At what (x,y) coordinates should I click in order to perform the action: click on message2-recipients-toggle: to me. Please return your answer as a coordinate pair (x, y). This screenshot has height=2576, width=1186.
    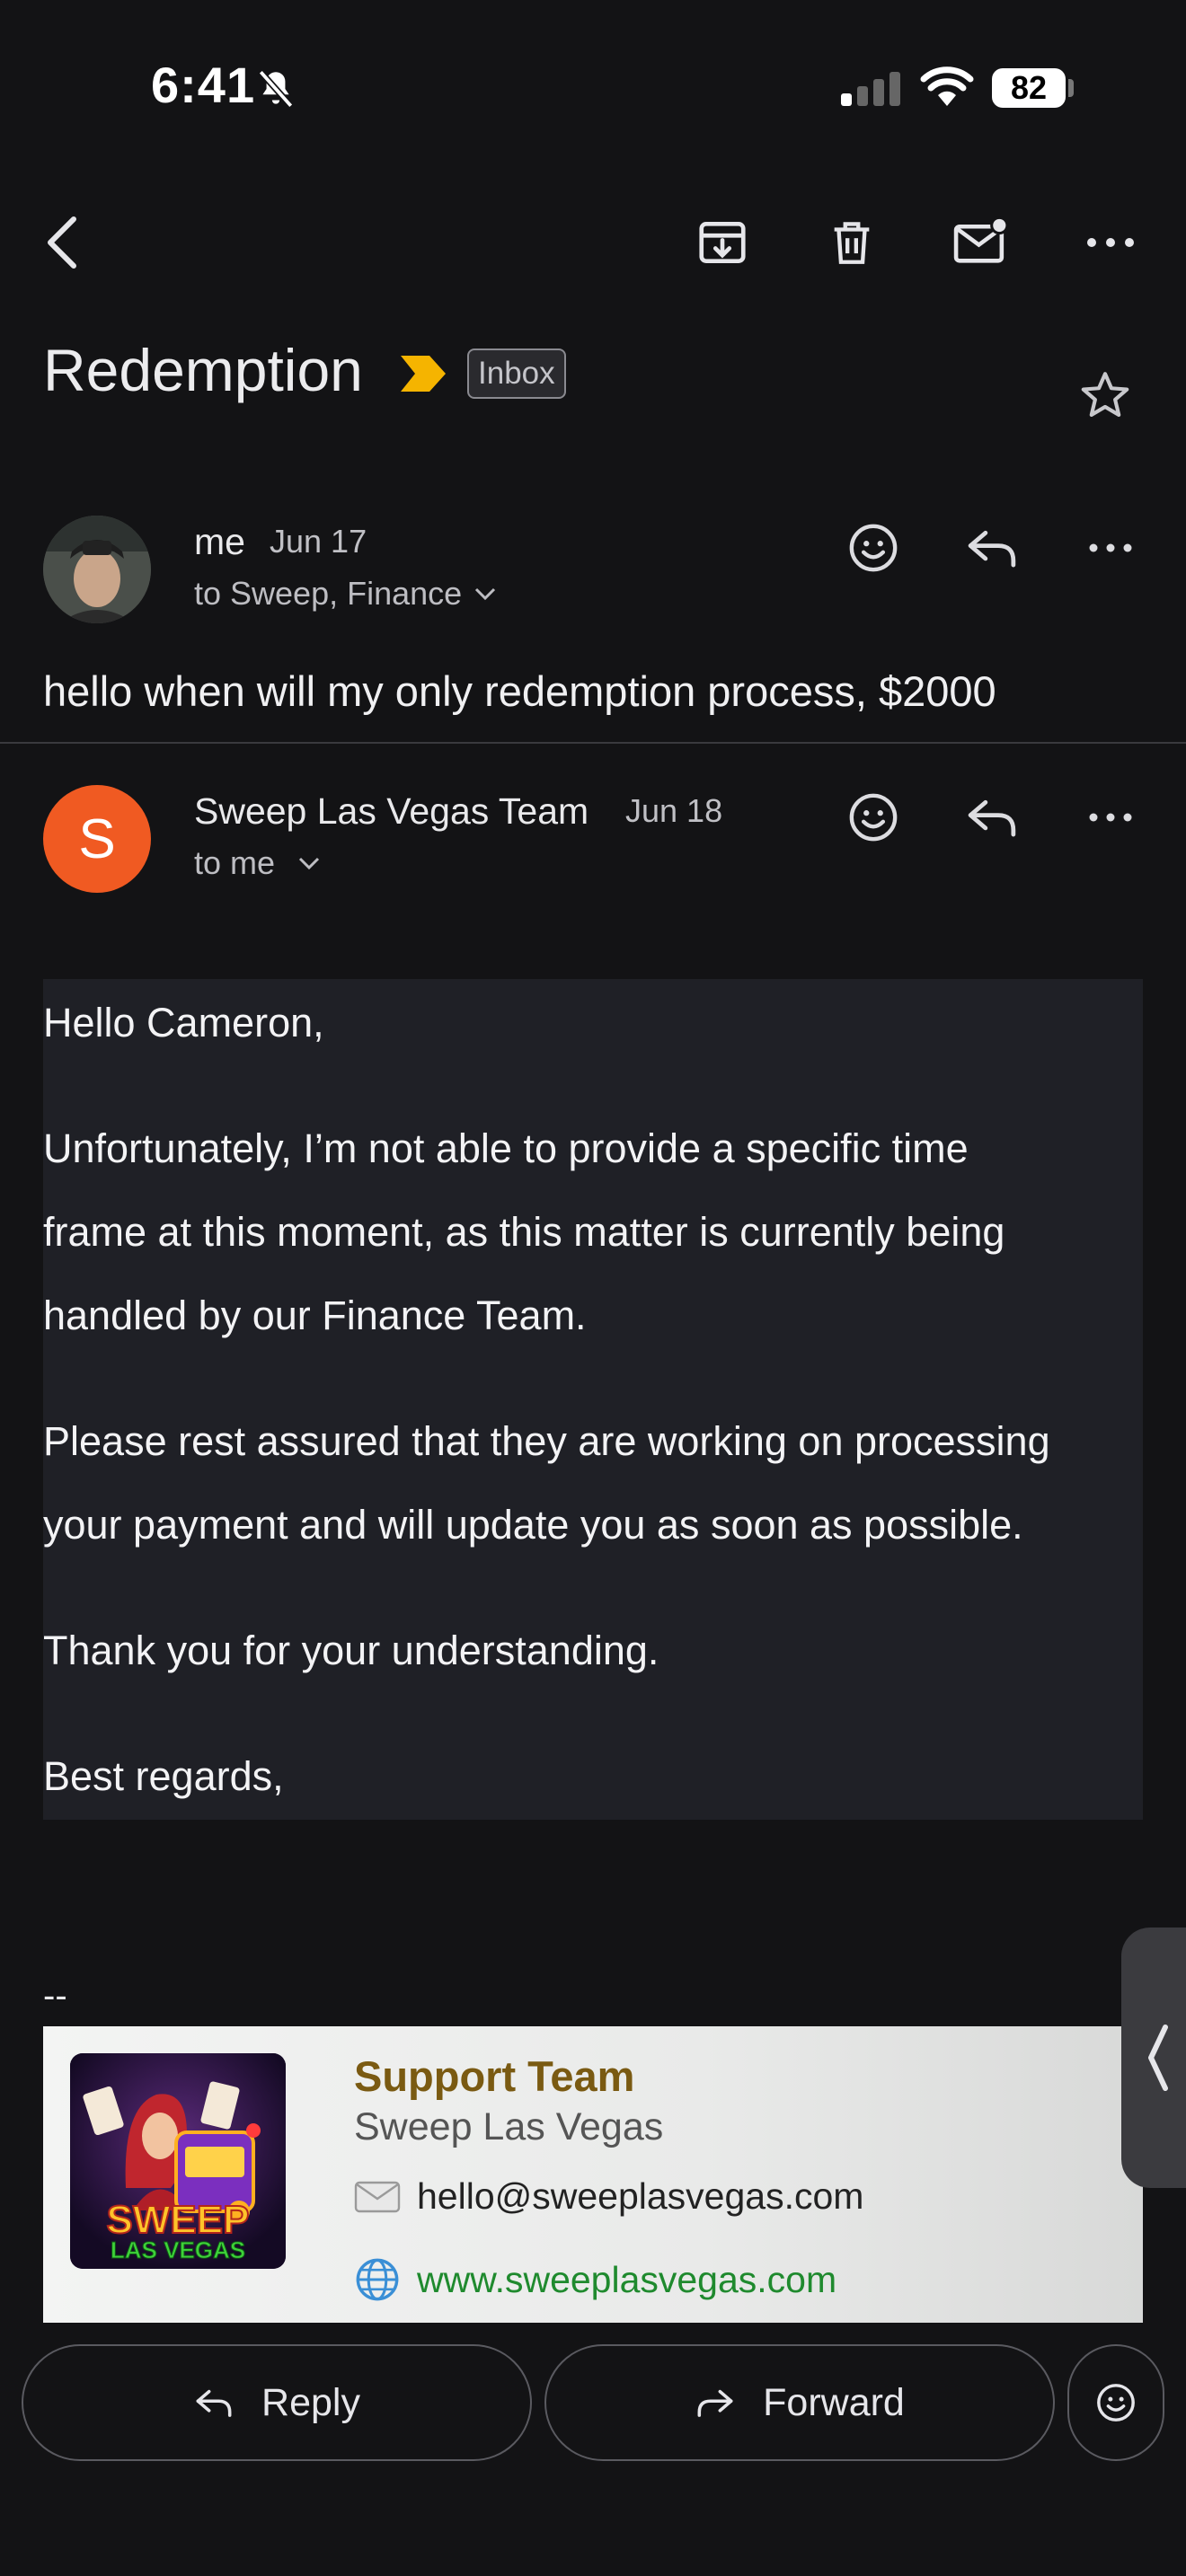
    Looking at the image, I should click on (258, 863).